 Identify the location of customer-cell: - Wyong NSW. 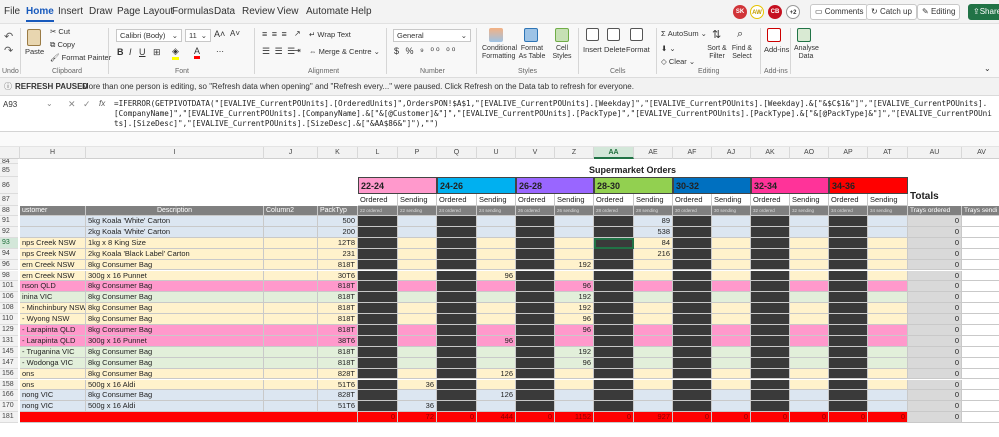
(53, 319).